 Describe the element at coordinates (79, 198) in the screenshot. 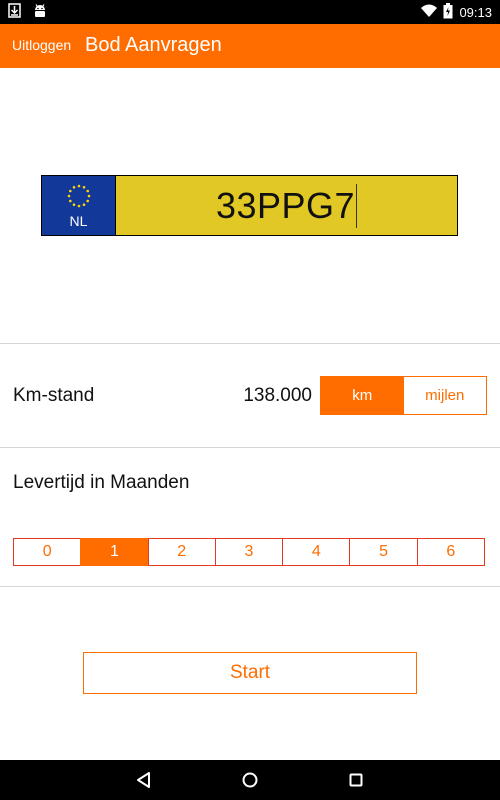

I see `eu-stars-icon` at that location.